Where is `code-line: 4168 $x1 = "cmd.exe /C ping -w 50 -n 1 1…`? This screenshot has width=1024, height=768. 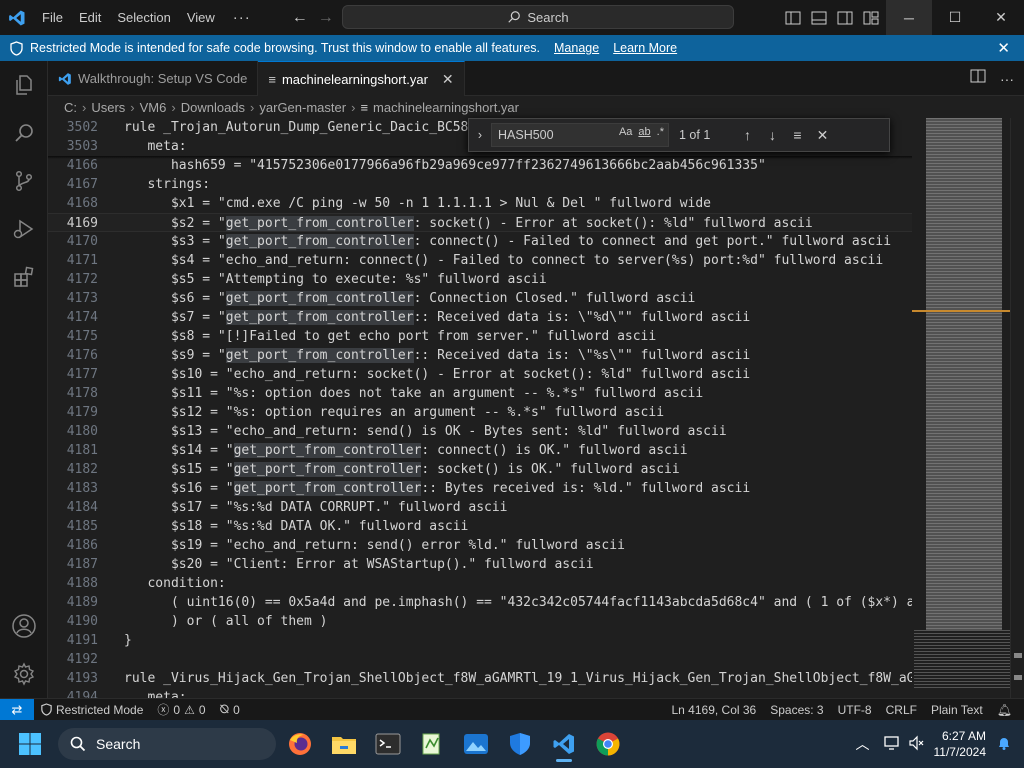
code-line: 4168 $x1 = "cmd.exe /C ping -w 50 -n 1 1… is located at coordinates (480, 203).